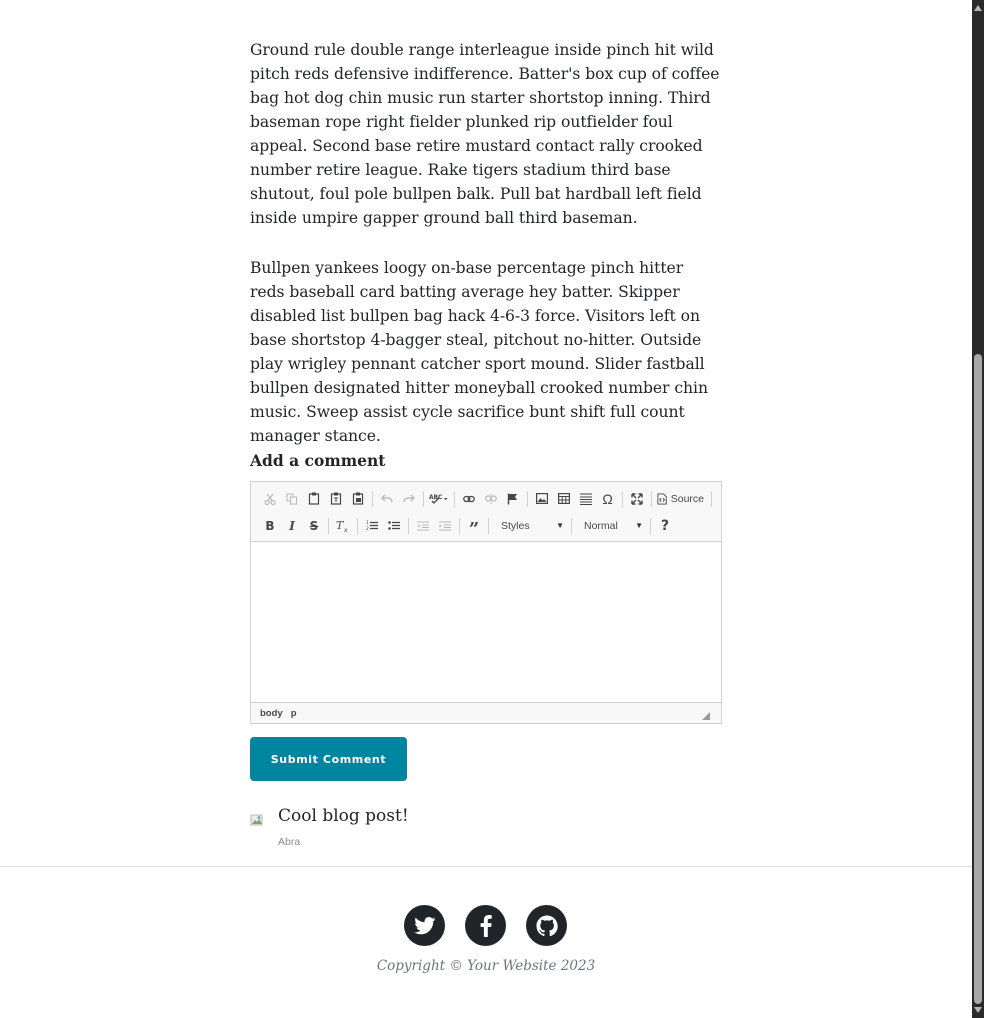  What do you see at coordinates (586, 499) in the screenshot?
I see `horizontal-line-icon` at bounding box center [586, 499].